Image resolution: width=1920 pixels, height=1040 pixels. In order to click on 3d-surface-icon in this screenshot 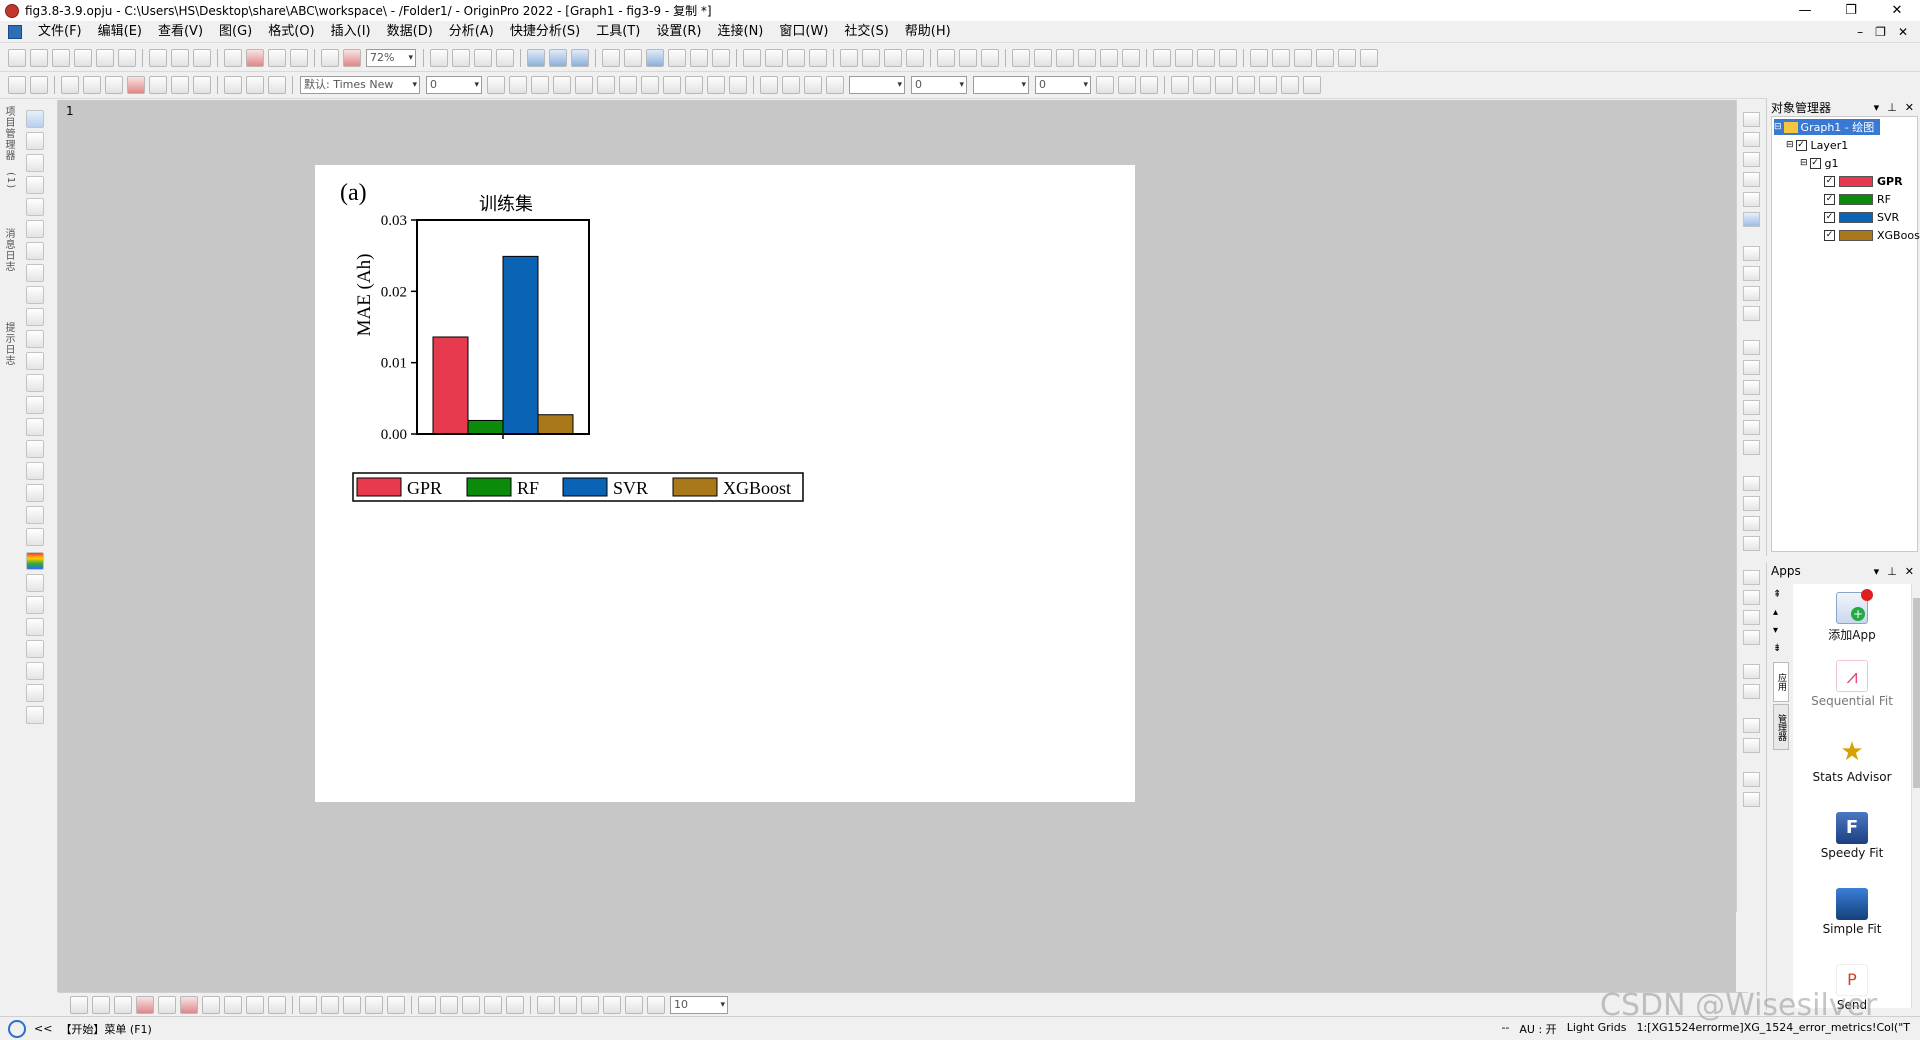, I will do `click(308, 1004)`.